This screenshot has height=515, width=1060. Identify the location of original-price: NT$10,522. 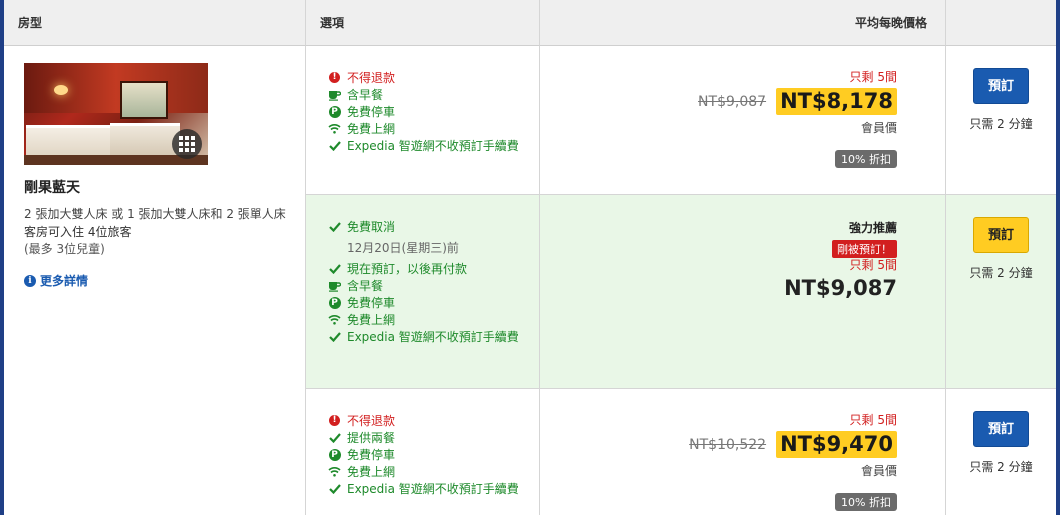
(728, 444).